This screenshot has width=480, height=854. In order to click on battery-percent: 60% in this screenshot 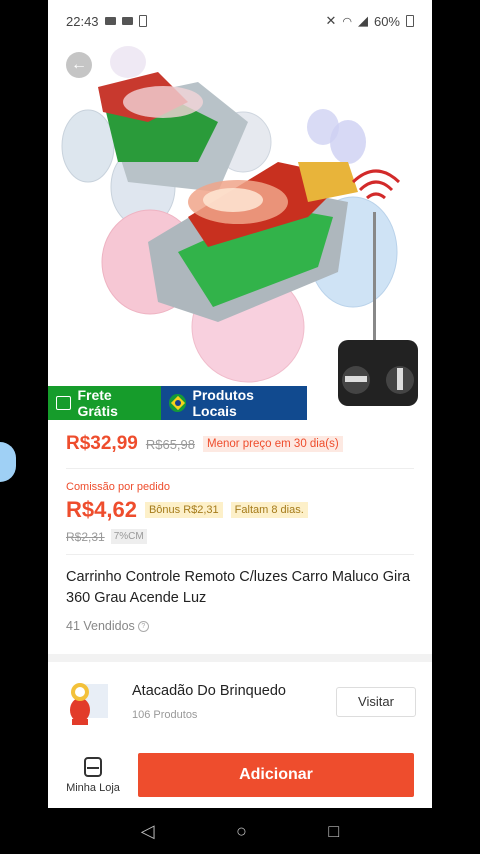, I will do `click(386, 21)`.